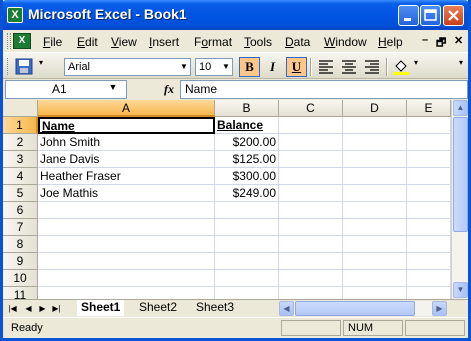 This screenshot has width=471, height=341. Describe the element at coordinates (126, 142) in the screenshot. I see `cell-a2: John Smith` at that location.